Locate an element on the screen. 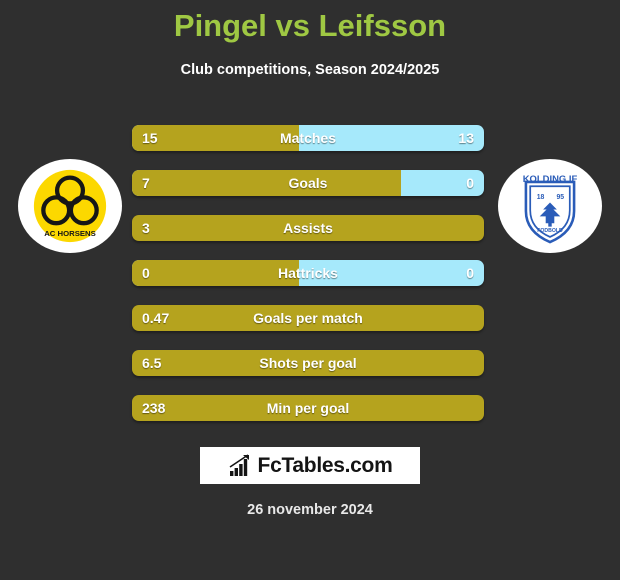  stat-row: 0.47 Goals per match is located at coordinates (308, 327).